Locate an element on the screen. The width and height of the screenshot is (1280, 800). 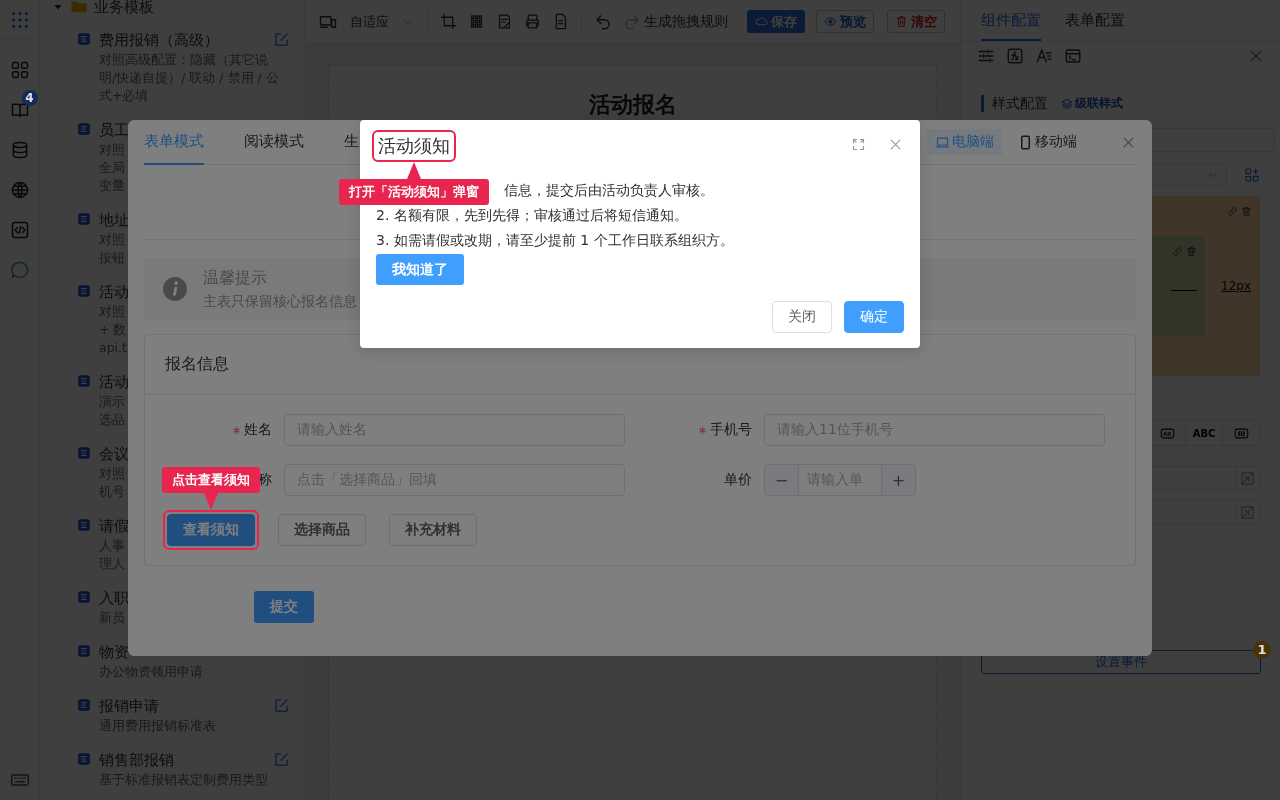
dialog-title: 活动须知 is located at coordinates (414, 146).